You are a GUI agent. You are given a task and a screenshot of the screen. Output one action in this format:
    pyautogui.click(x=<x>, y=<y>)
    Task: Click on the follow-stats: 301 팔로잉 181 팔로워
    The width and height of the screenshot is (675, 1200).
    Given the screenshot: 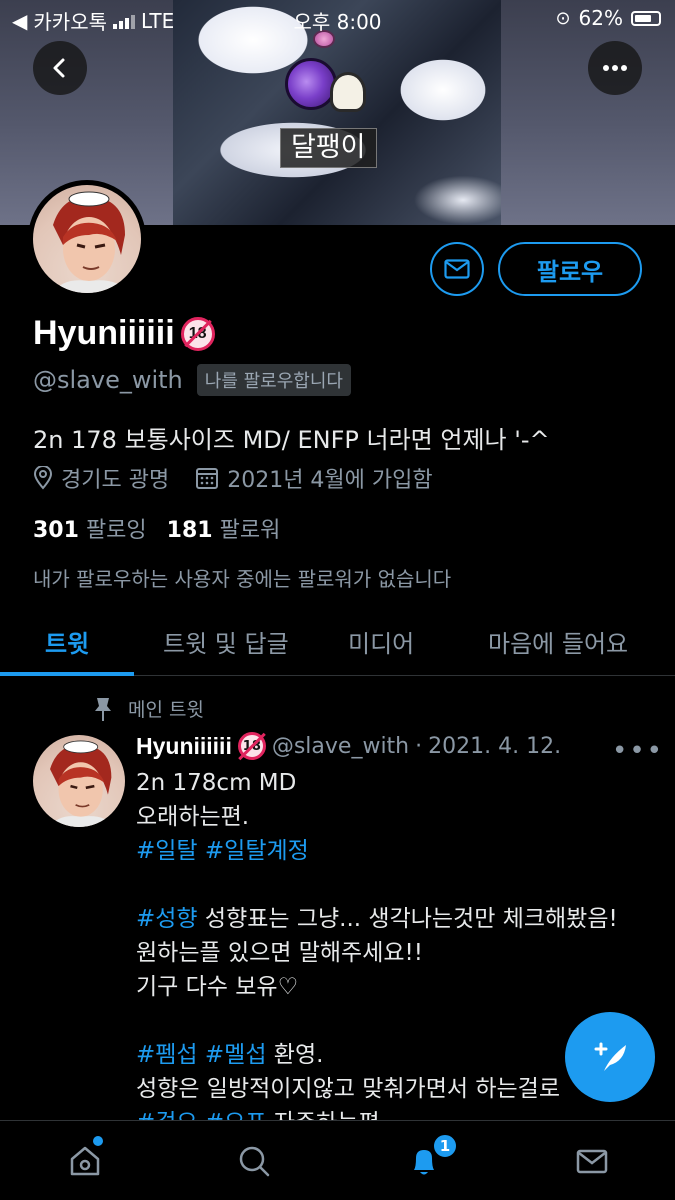 What is the action you would take?
    pyautogui.click(x=156, y=528)
    